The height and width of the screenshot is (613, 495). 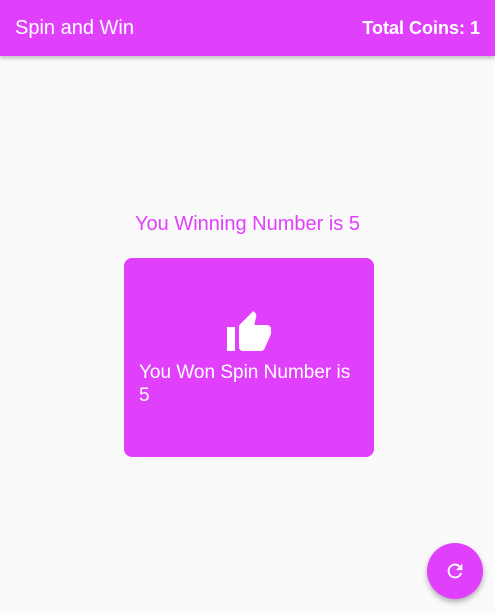 I want to click on result-message: You Won Spin Number is 5, so click(x=245, y=383).